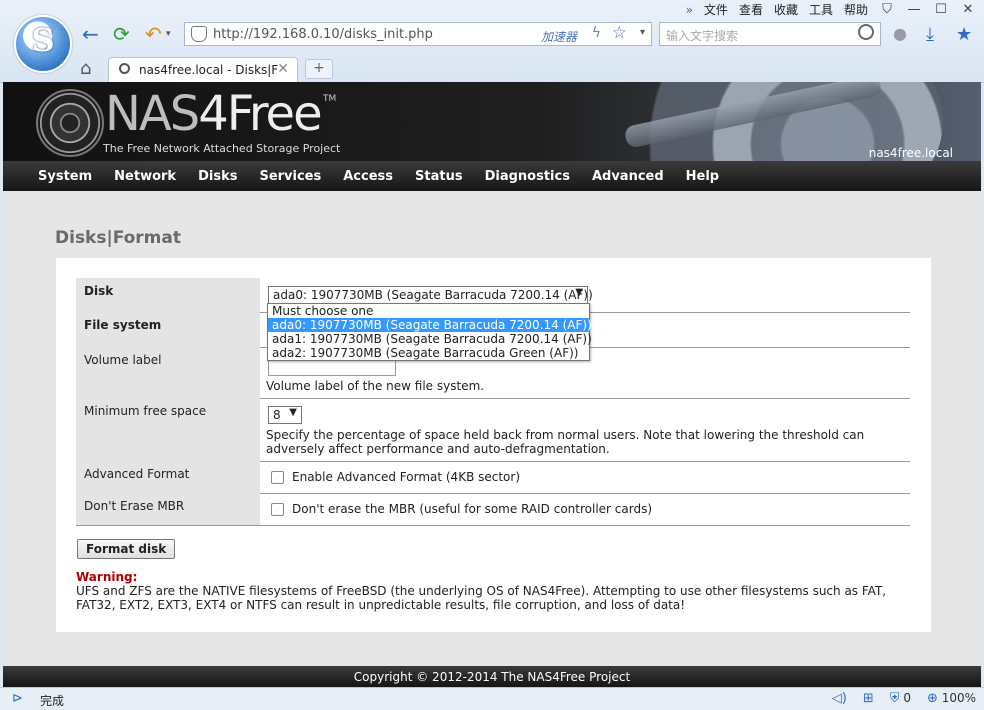 This screenshot has width=984, height=710. I want to click on adblock-count: 0, so click(907, 698).